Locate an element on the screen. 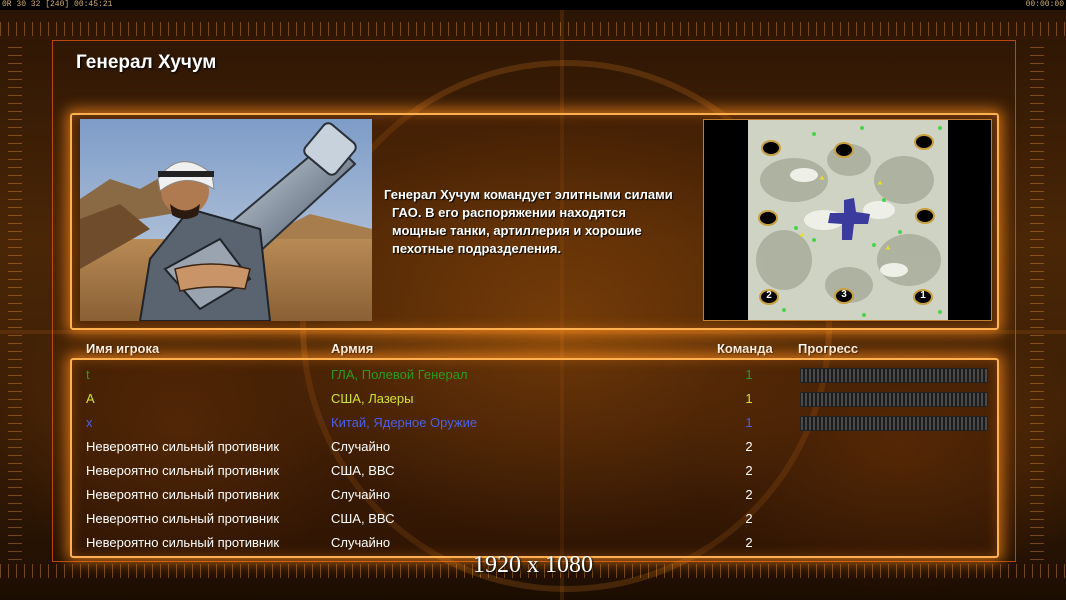 This screenshot has height=600, width=1066. description-line: Генерал Хучум командует элитными силами is located at coordinates (528, 194).